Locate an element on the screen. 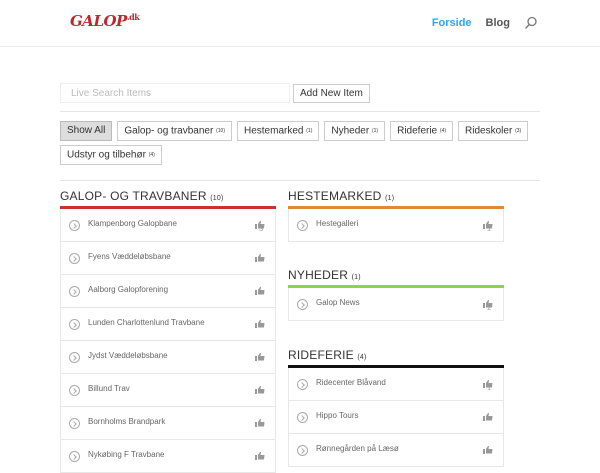 This screenshot has height=473, width=600. live-search-input is located at coordinates (175, 93).